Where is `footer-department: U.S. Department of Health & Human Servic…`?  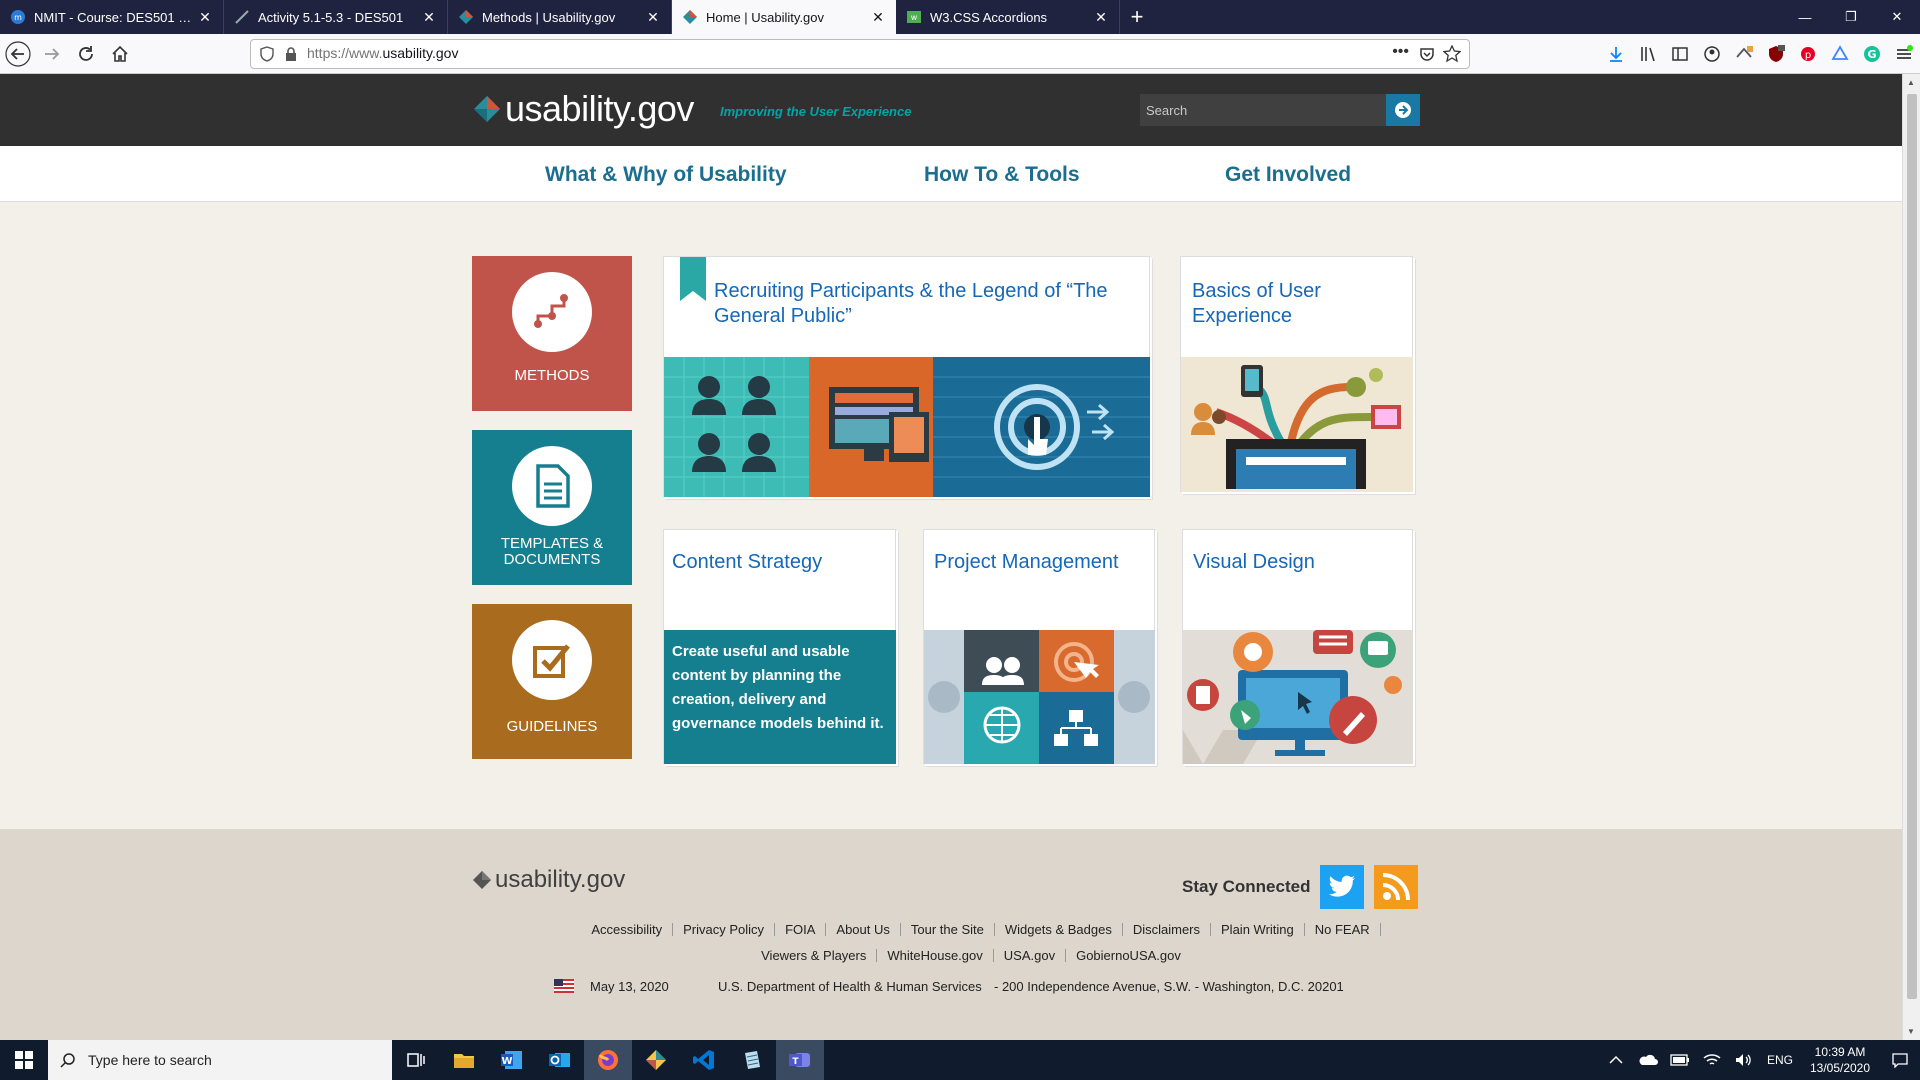 footer-department: U.S. Department of Health & Human Servic… is located at coordinates (850, 986).